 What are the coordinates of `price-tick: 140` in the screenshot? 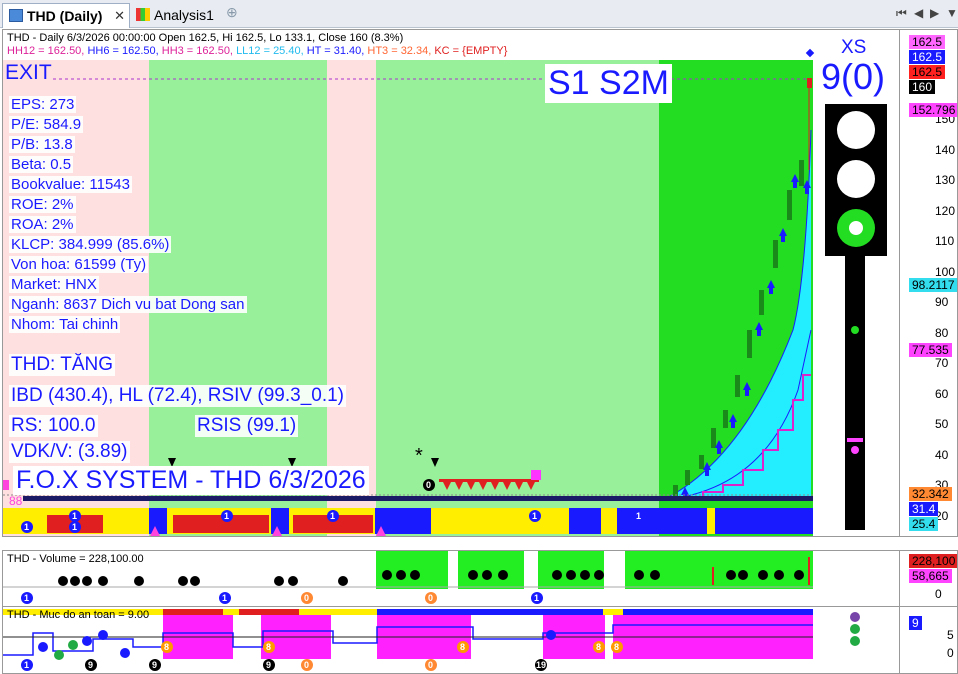 It's located at (945, 149).